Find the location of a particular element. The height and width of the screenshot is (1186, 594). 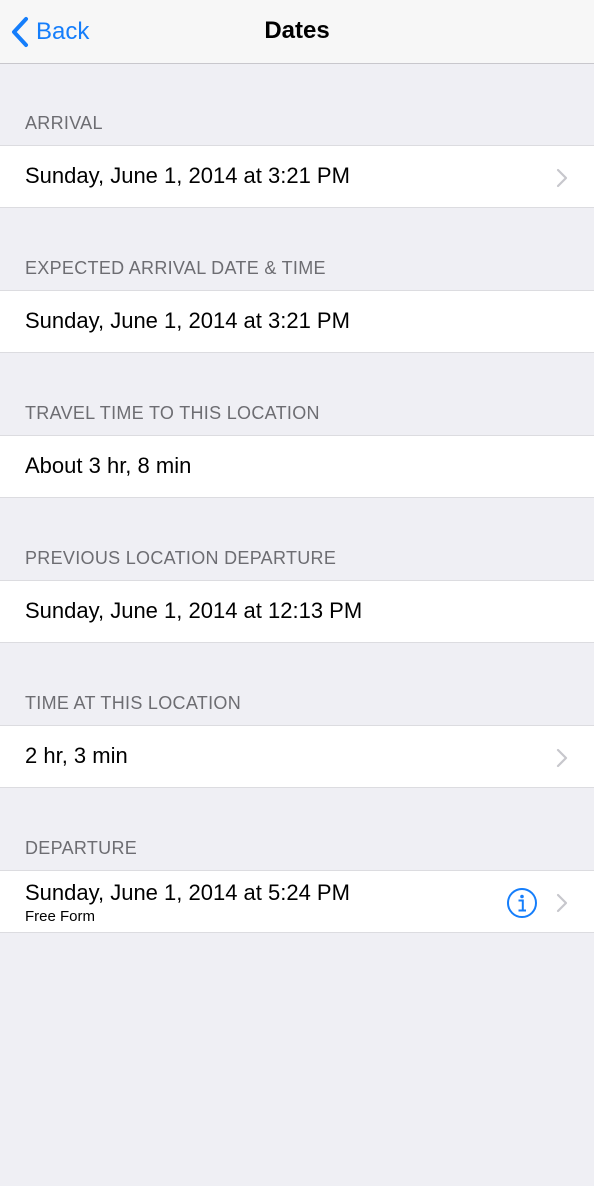

arrival-value: Sunday, June 1, 2014 at 3:21 PM is located at coordinates (187, 175).